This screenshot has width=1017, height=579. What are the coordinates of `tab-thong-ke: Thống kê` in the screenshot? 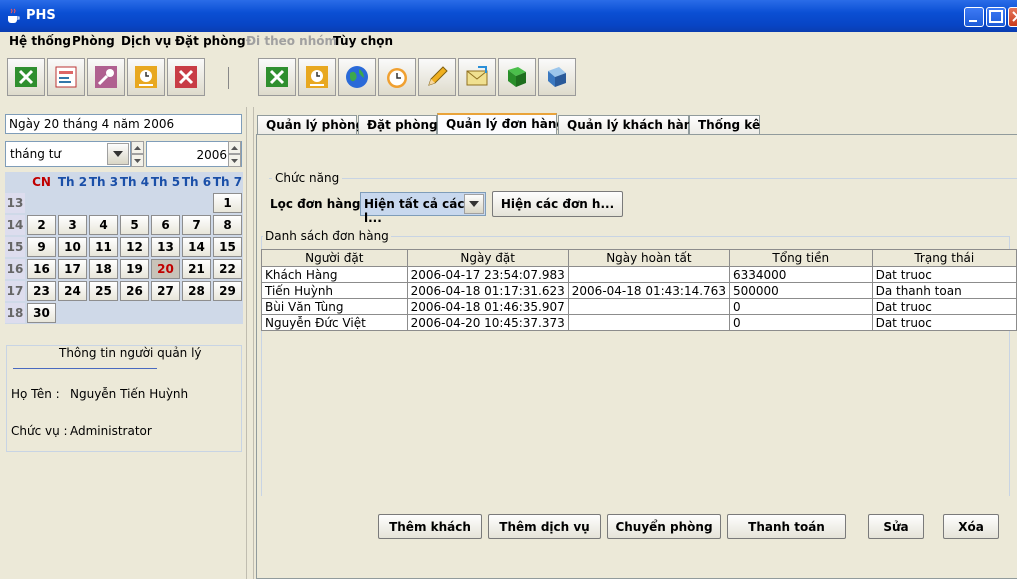 It's located at (724, 125).